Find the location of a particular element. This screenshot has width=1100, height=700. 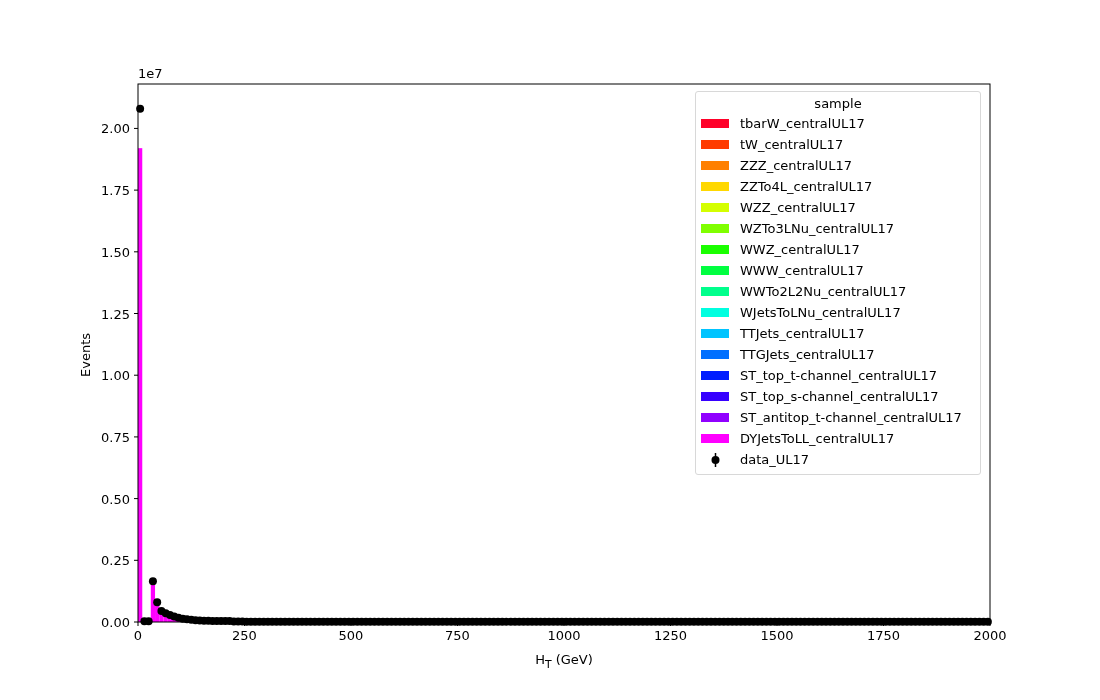

legend-label: ST_antitop_t-channel_centralUL17 is located at coordinates (851, 417).